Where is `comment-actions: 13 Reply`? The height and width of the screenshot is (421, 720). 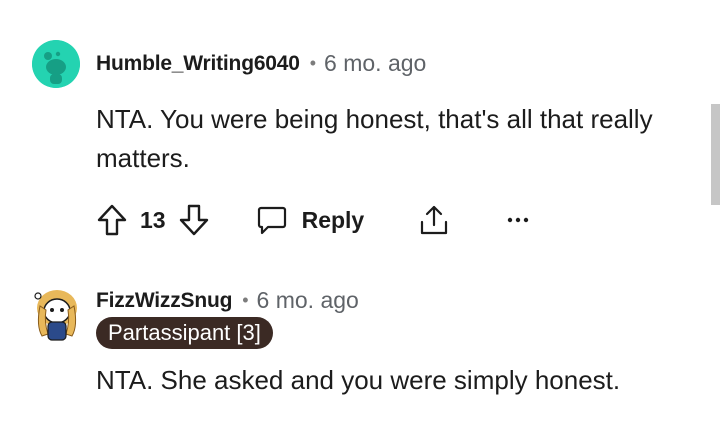
comment-actions: 13 Reply is located at coordinates (313, 220).